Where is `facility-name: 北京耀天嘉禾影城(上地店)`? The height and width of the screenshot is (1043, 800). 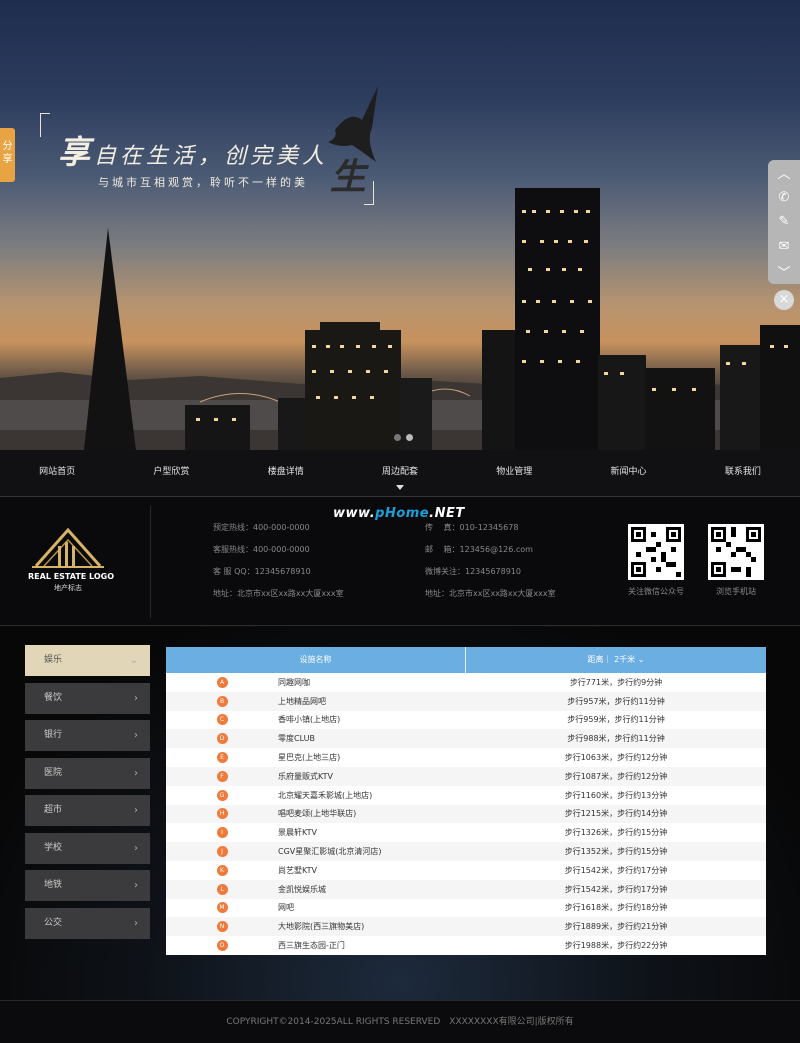 facility-name: 北京耀天嘉禾影城(上地店) is located at coordinates (372, 795).